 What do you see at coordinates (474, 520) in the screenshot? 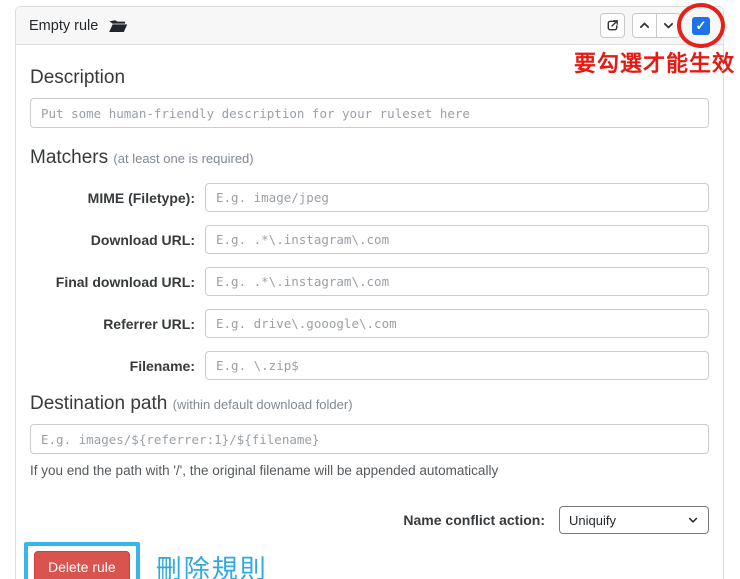
I see `name-conflict-label: Name conflict action:` at bounding box center [474, 520].